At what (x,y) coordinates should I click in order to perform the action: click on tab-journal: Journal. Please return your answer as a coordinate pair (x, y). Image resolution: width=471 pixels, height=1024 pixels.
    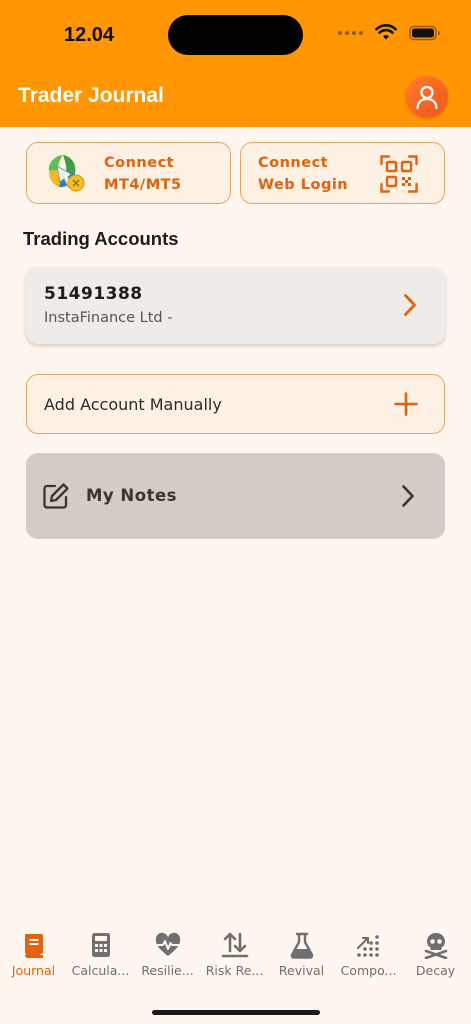
    Looking at the image, I should click on (33, 954).